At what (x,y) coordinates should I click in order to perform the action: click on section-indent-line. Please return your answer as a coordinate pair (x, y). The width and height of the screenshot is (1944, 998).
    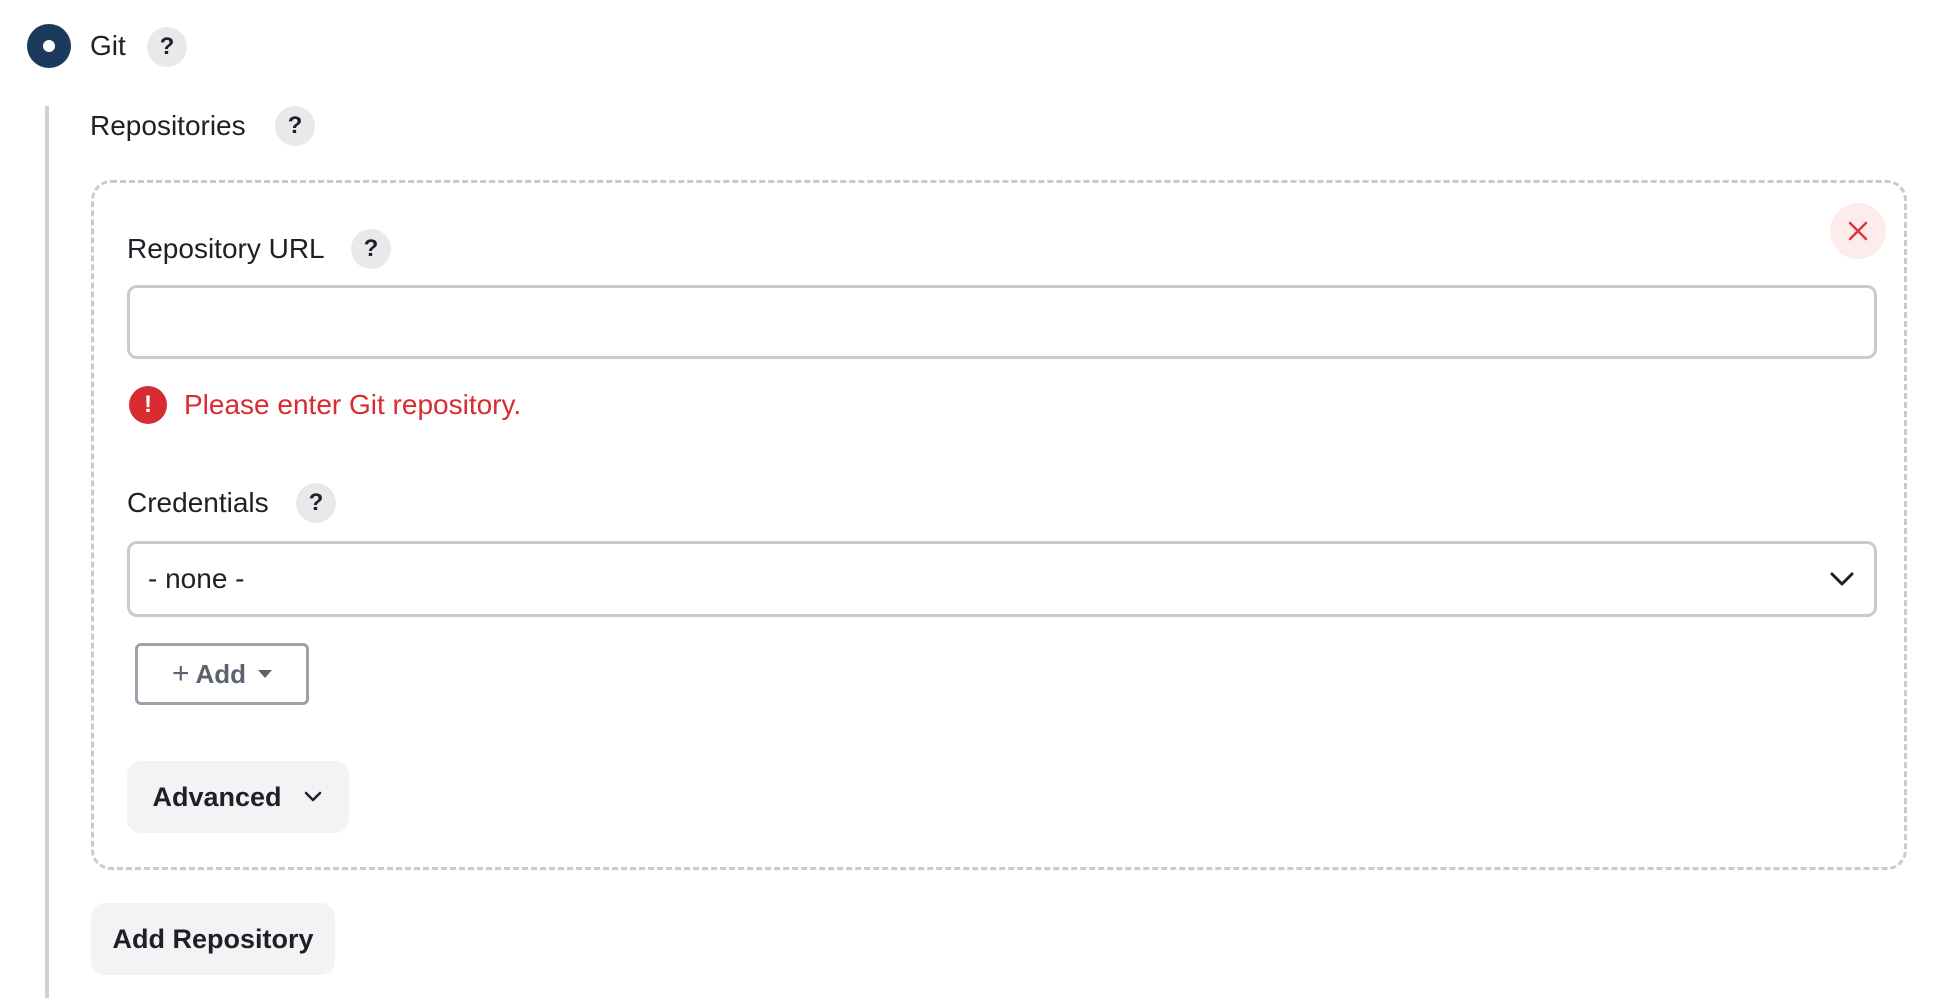
    Looking at the image, I should click on (47, 552).